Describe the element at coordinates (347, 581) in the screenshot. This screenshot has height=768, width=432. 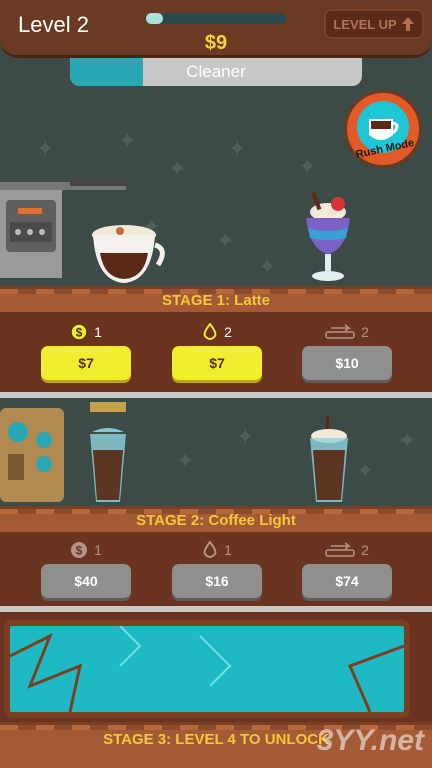
I see `upgrade-conveyor-button: $74` at that location.